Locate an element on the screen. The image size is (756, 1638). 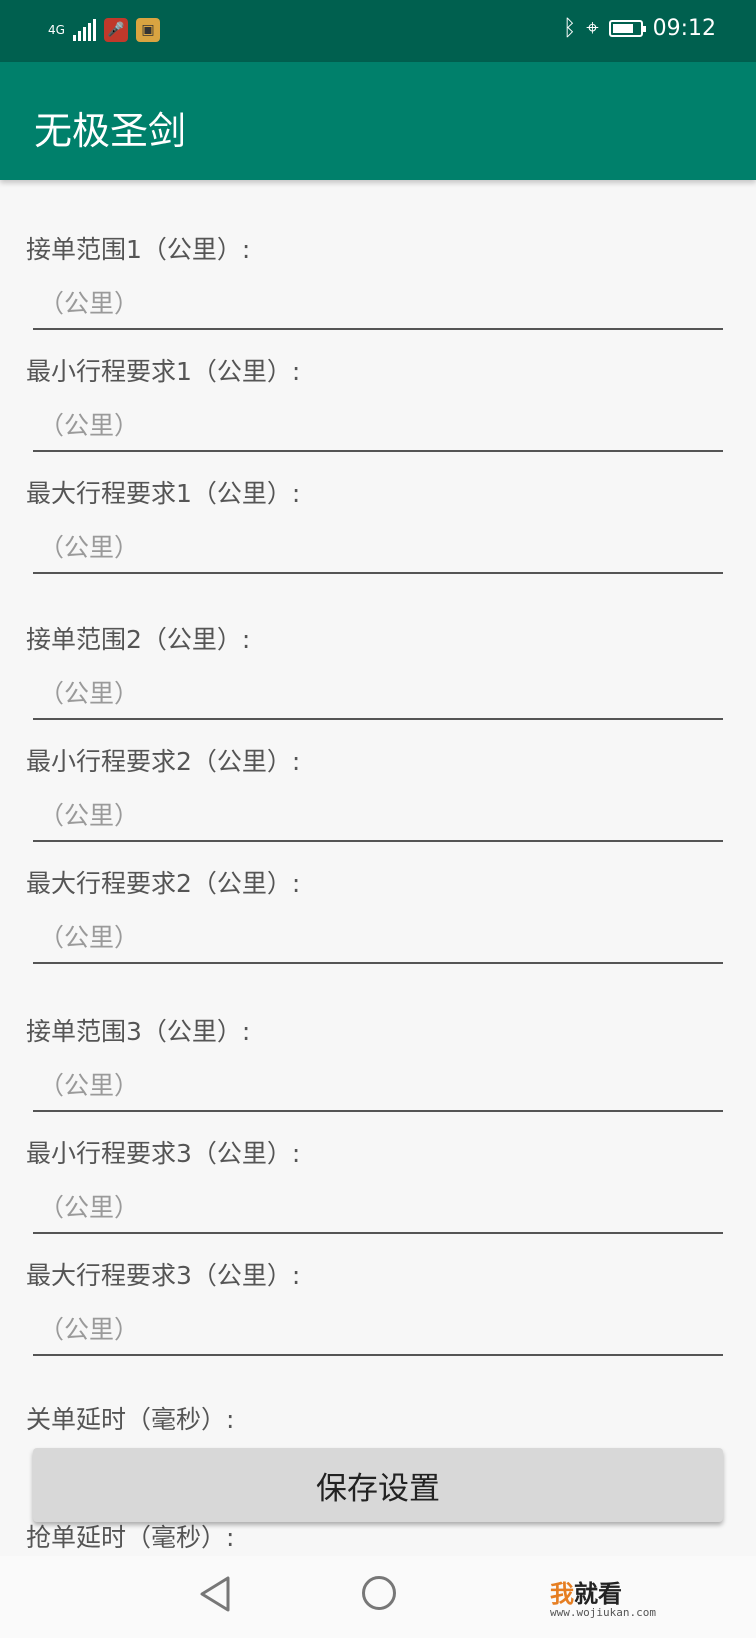
field-label: 最大行程要求3（公里）: is located at coordinates (163, 1275).